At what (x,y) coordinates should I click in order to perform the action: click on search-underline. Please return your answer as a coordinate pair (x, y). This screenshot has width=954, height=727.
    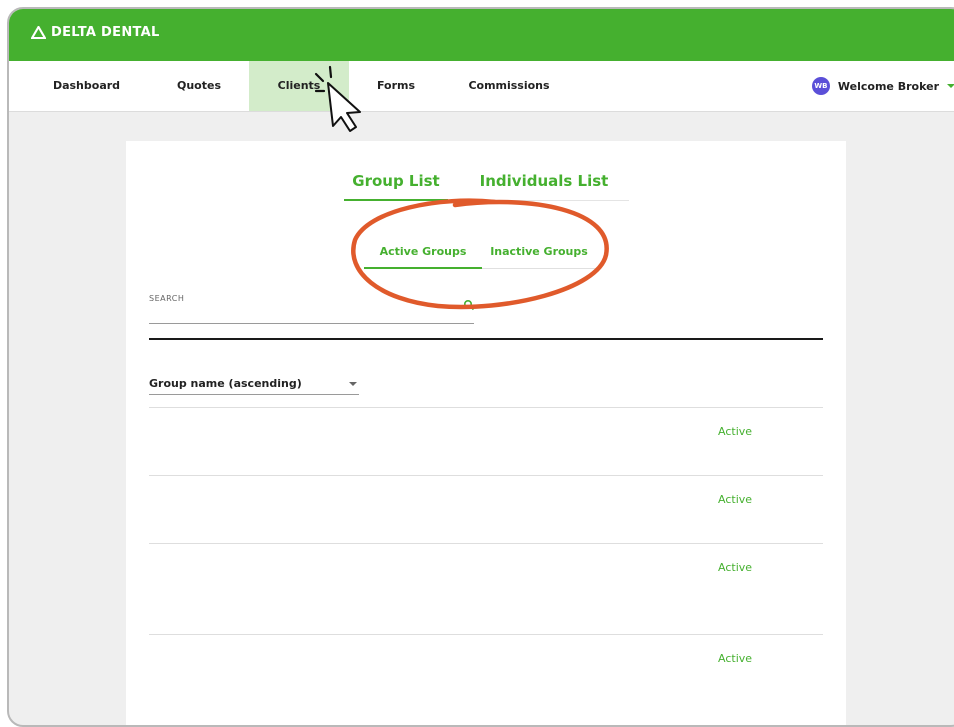
    Looking at the image, I should click on (311, 323).